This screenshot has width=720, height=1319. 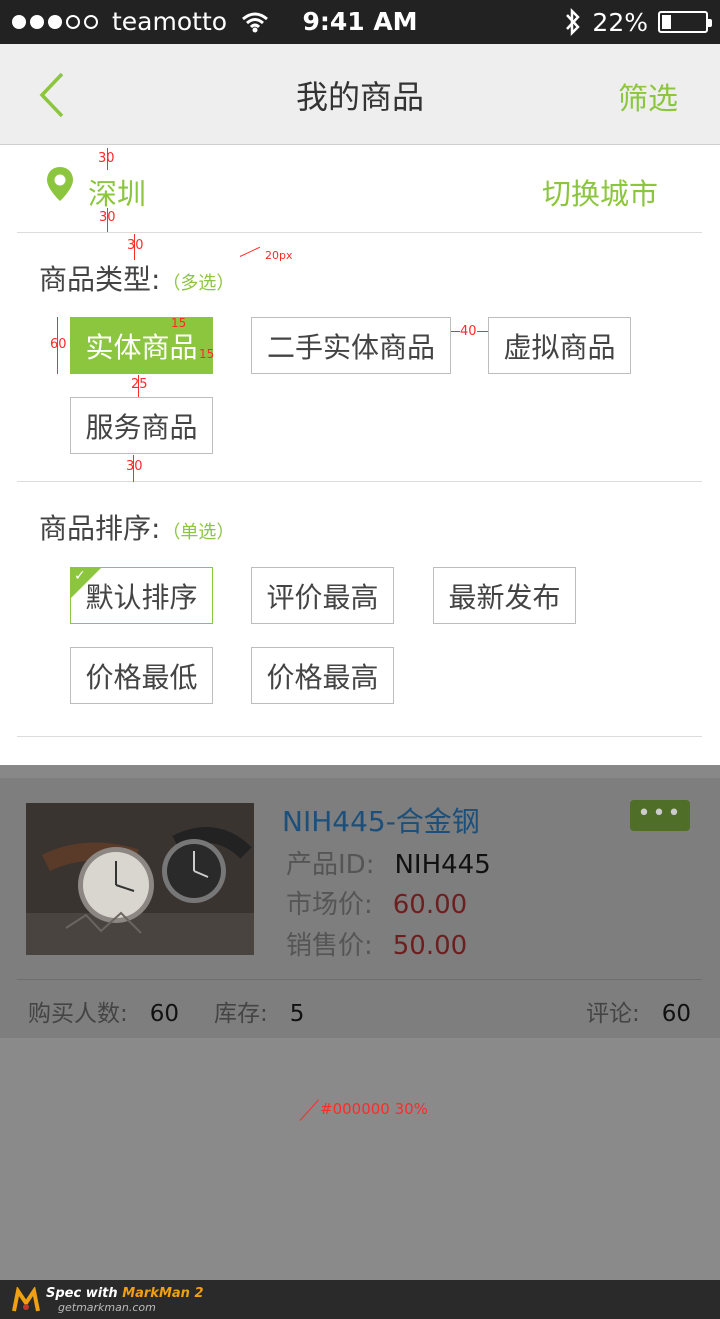 What do you see at coordinates (84, 1293) in the screenshot?
I see `markman-prefix: Spec with` at bounding box center [84, 1293].